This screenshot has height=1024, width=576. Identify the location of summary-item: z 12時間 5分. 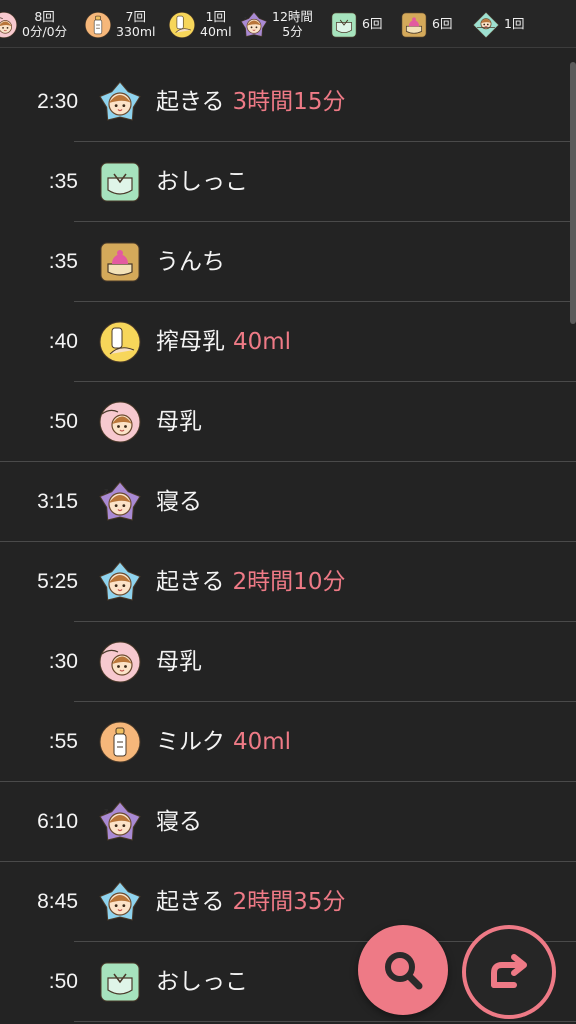
(276, 24).